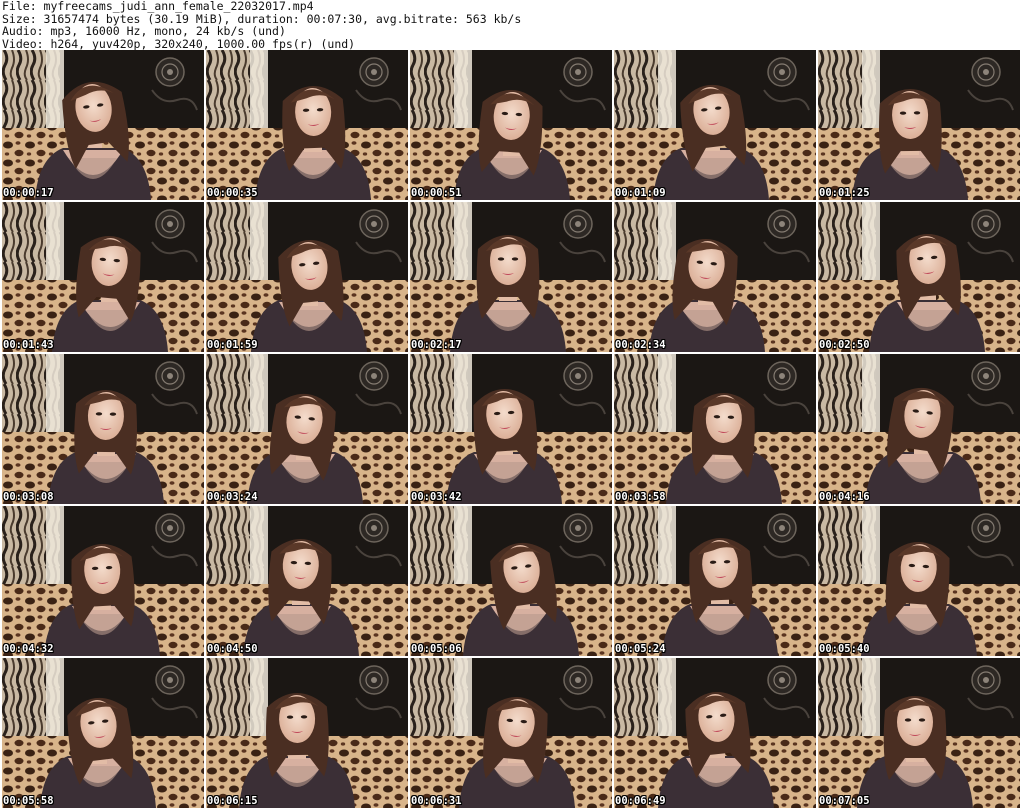 This screenshot has height=811, width=1024. Describe the element at coordinates (28, 345) in the screenshot. I see `frame-timestamp: 00:01:43` at that location.